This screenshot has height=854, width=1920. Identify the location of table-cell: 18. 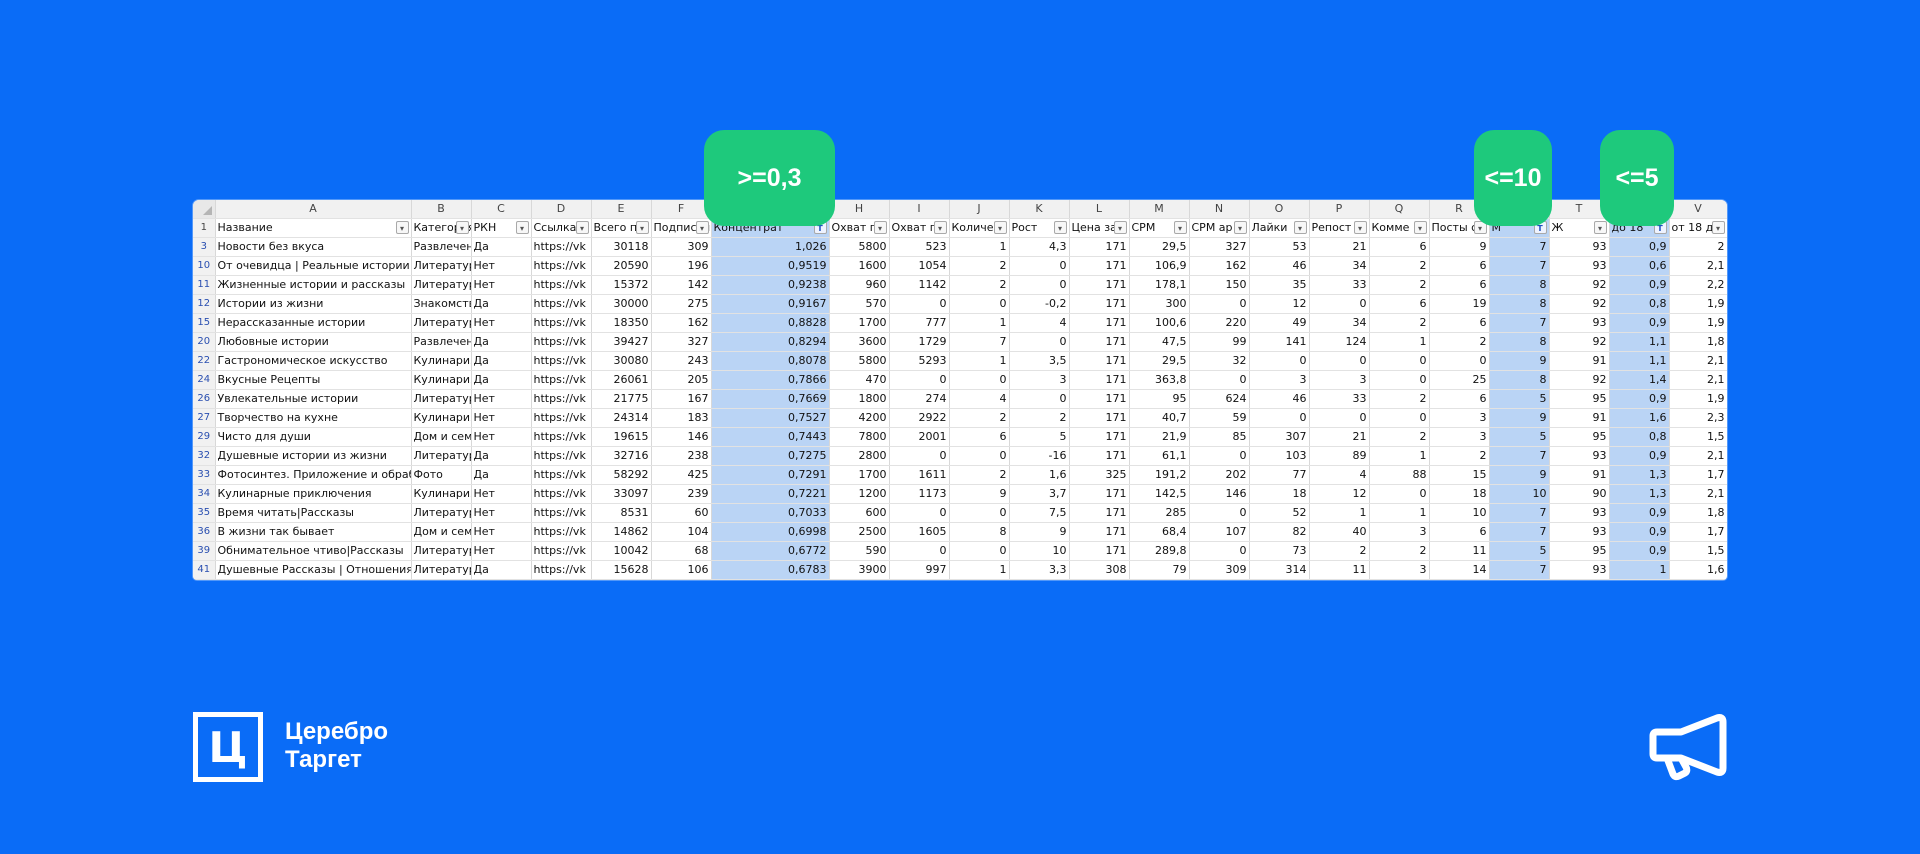
(1279, 494).